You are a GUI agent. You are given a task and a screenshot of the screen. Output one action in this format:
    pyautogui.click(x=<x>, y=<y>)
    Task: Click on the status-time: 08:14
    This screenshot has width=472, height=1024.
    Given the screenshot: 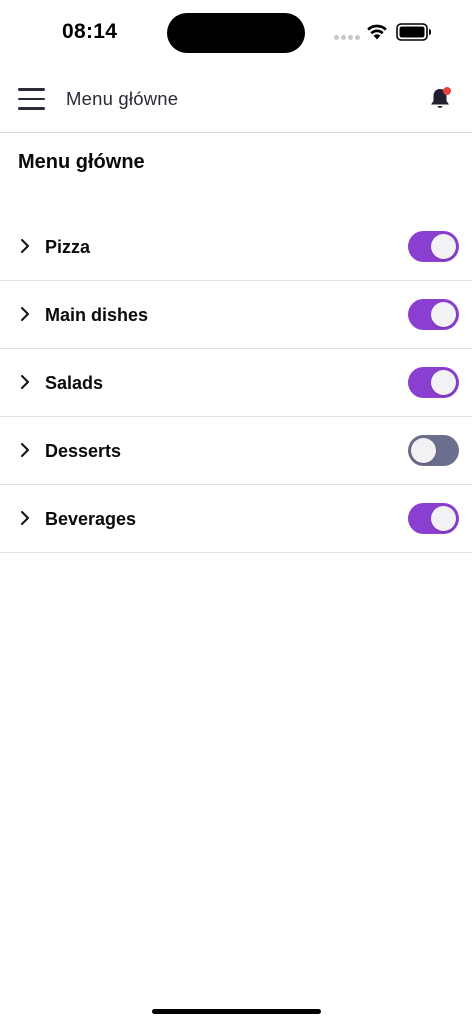 What is the action you would take?
    pyautogui.click(x=90, y=31)
    